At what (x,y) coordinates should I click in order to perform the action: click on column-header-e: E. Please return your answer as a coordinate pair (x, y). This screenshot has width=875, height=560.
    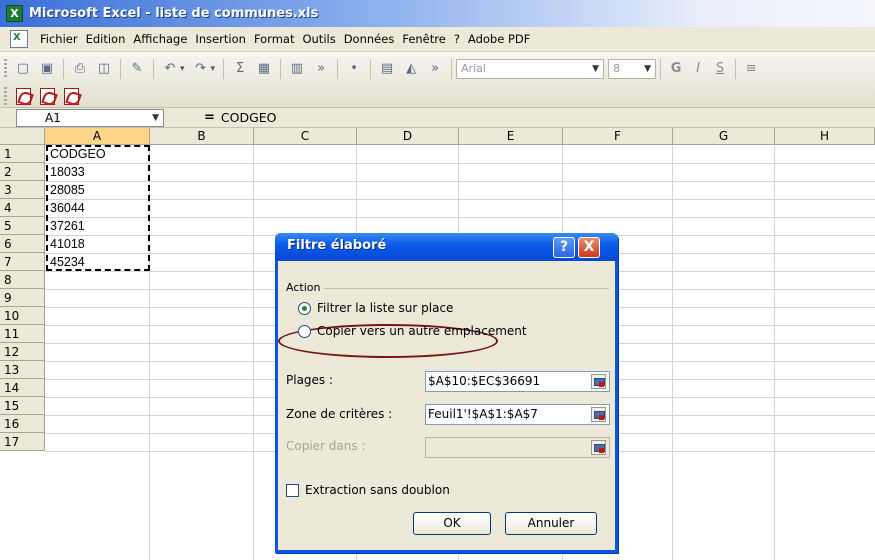
    Looking at the image, I should click on (511, 136).